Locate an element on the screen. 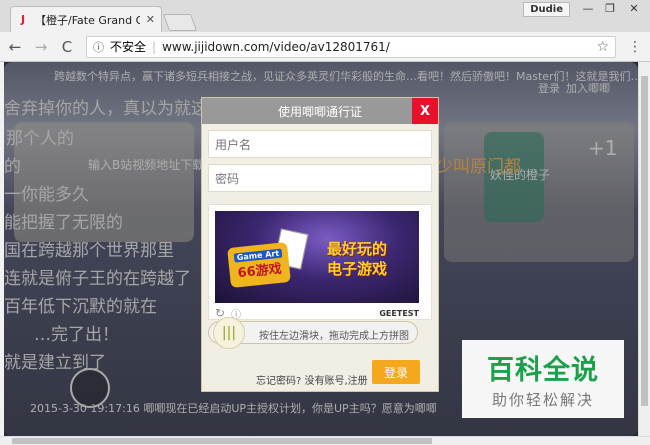 This screenshot has height=445, width=650. slider-hint: 按住左边滑块，拖动完成上方拼图 is located at coordinates (334, 336).